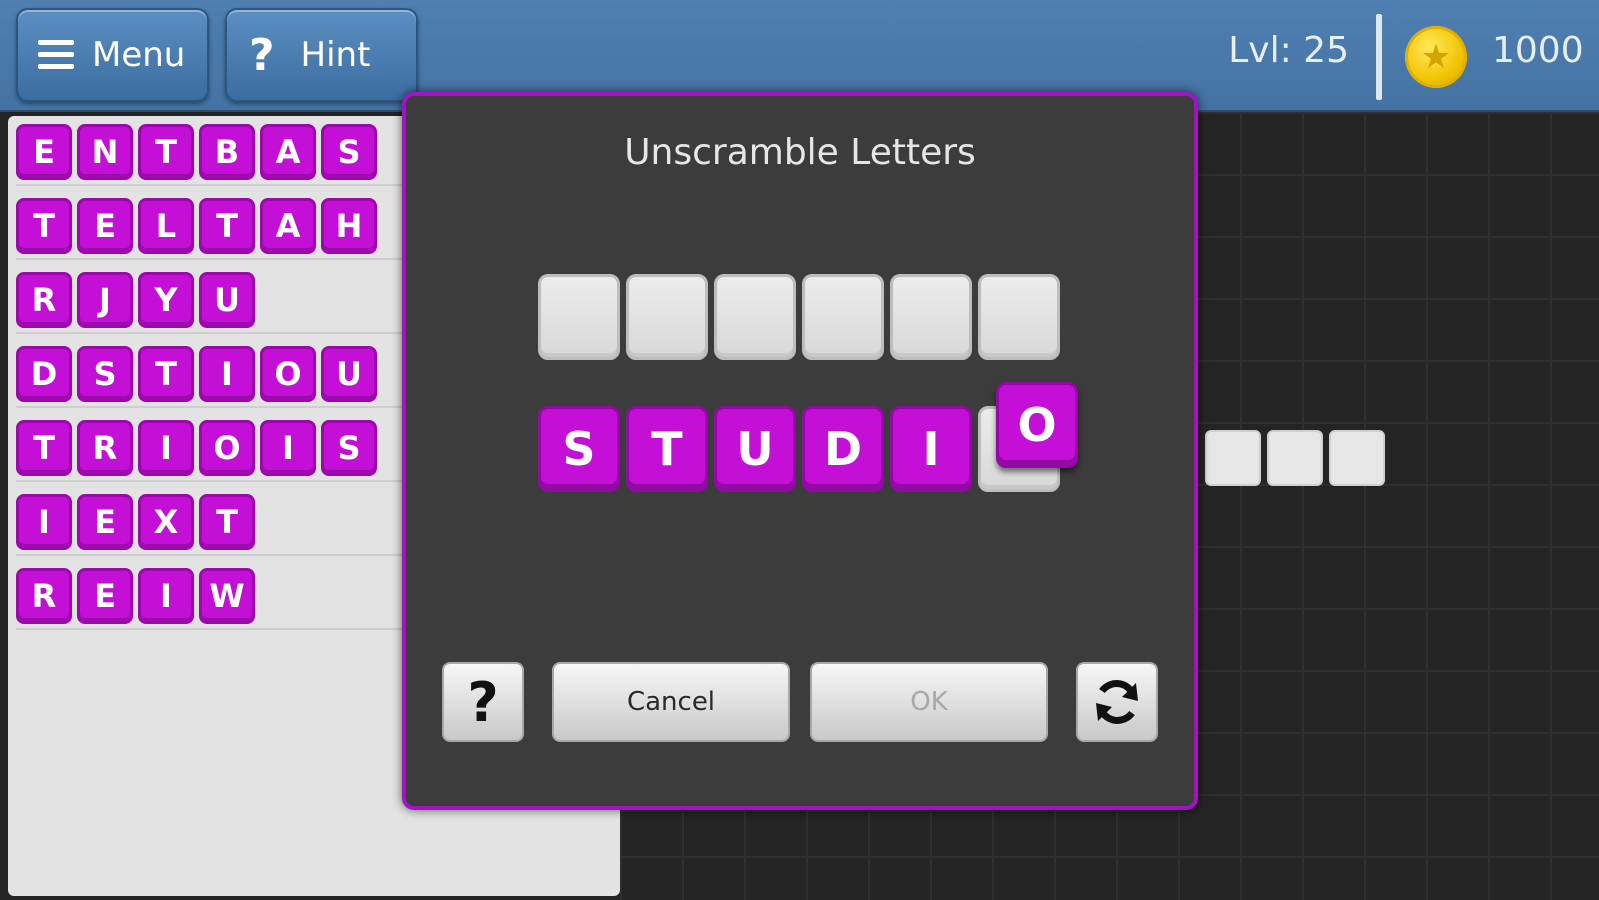 The image size is (1599, 900). Describe the element at coordinates (931, 449) in the screenshot. I see `letter-tile-5: I` at that location.